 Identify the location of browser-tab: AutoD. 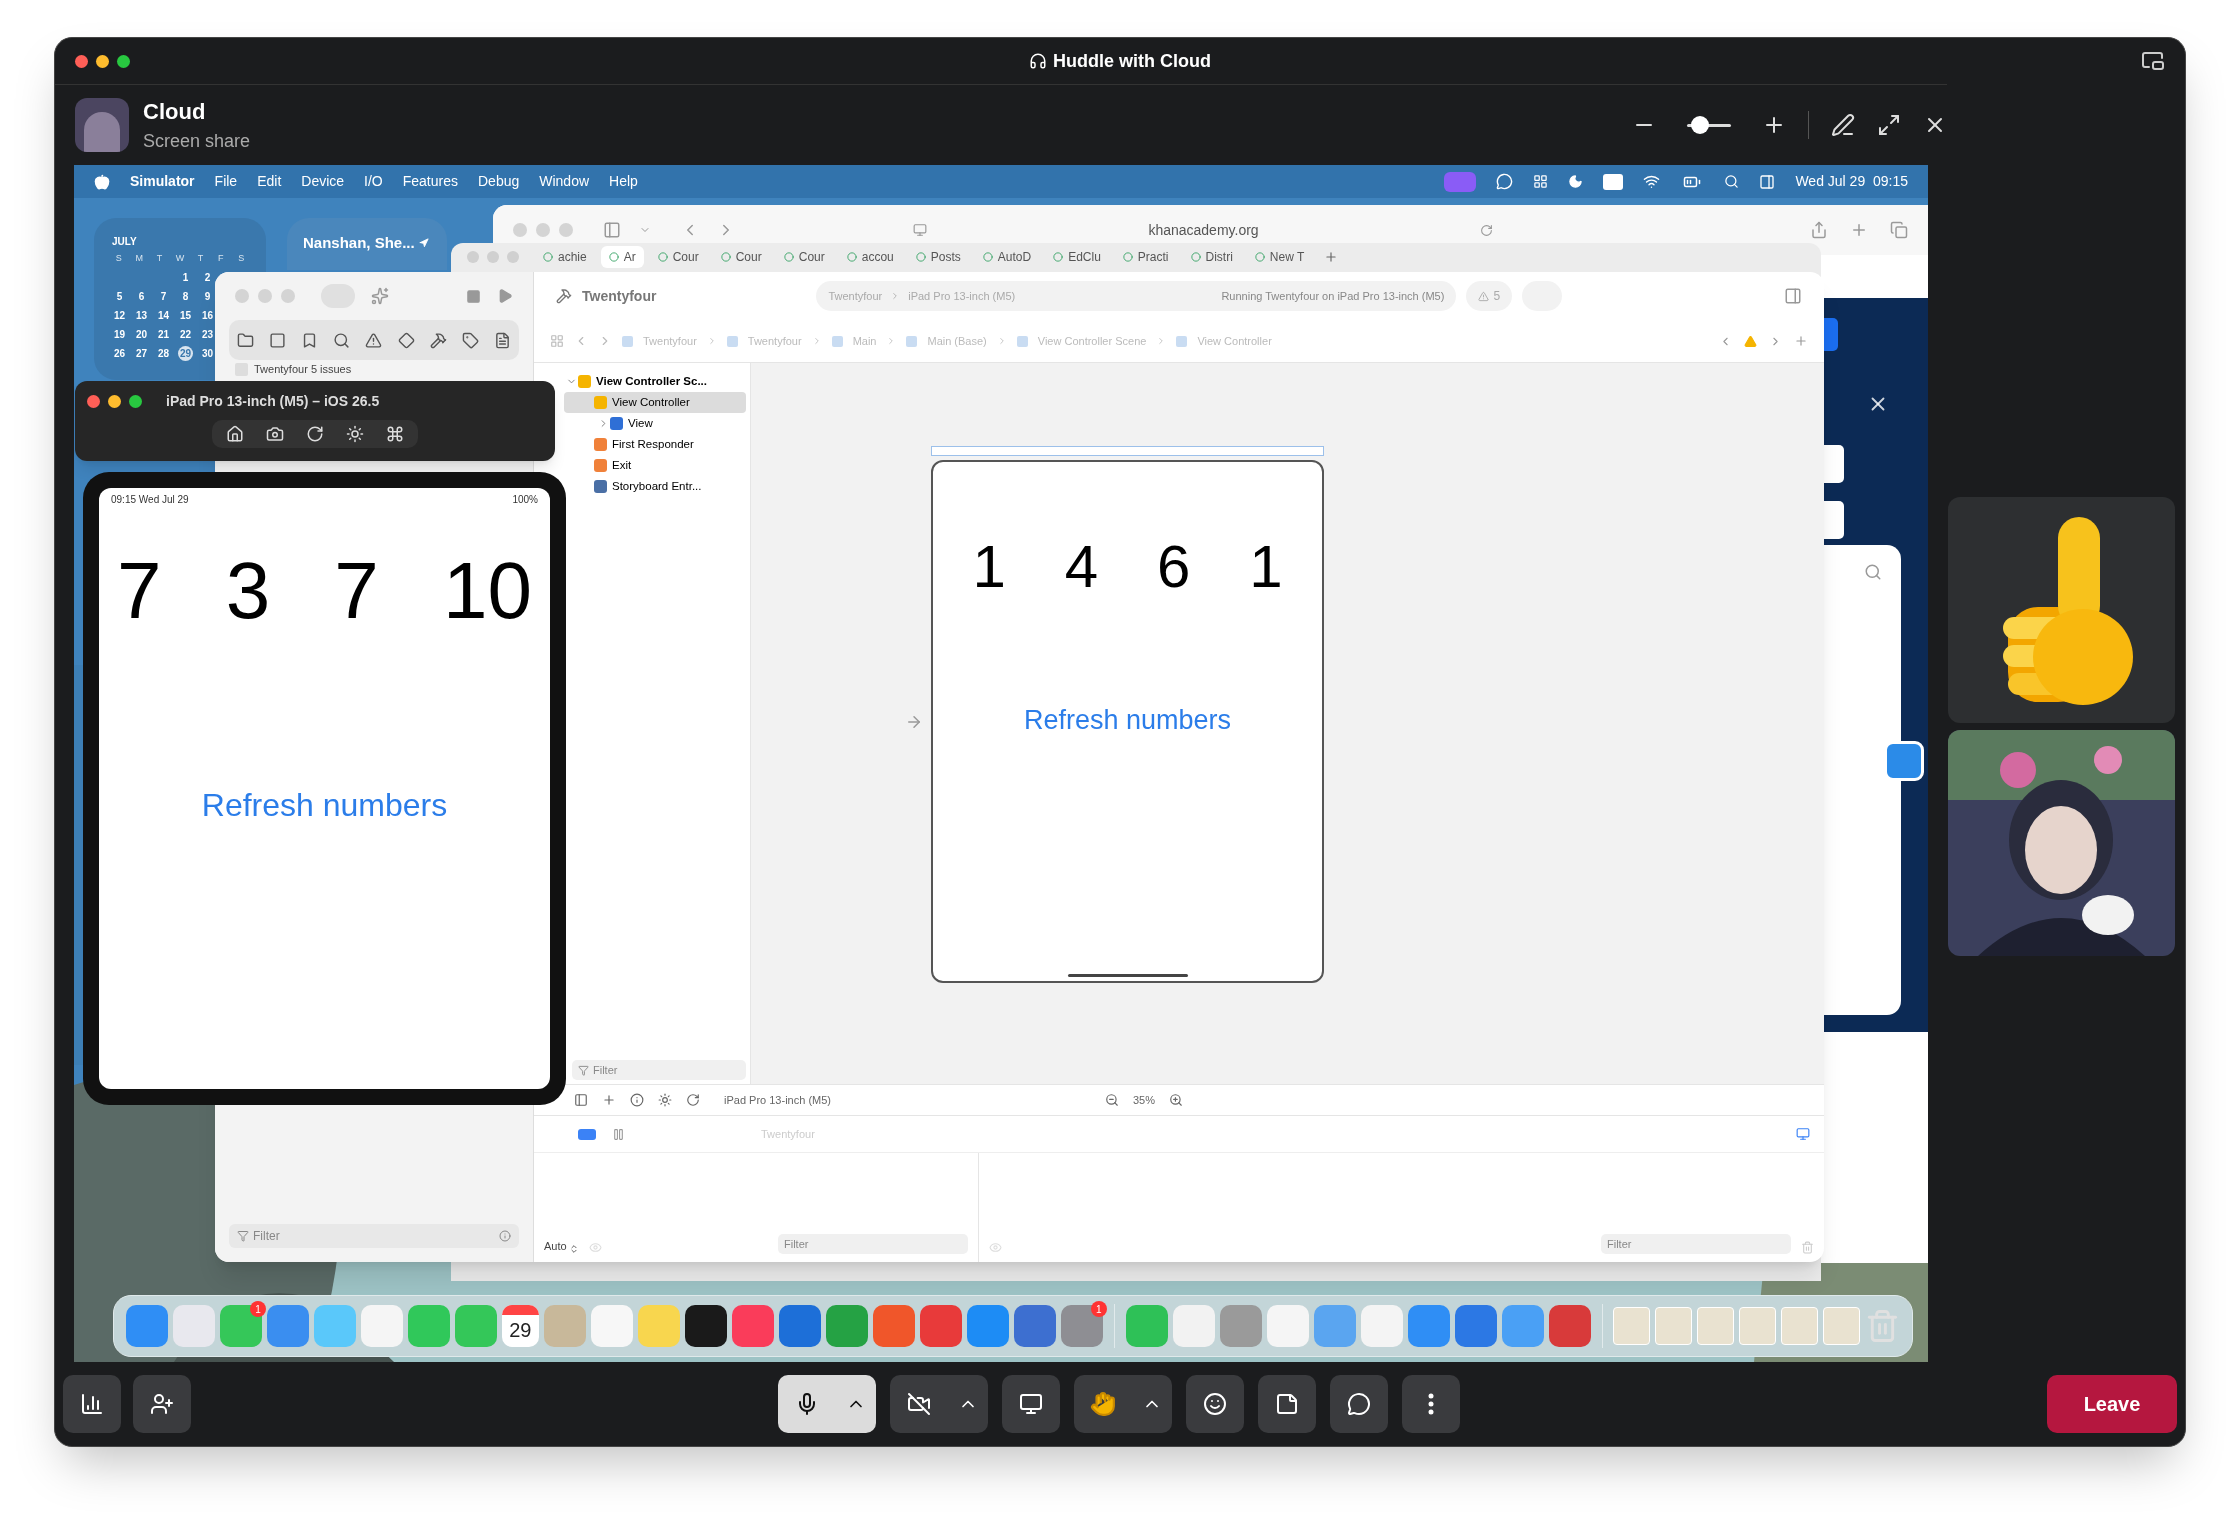
(1007, 257).